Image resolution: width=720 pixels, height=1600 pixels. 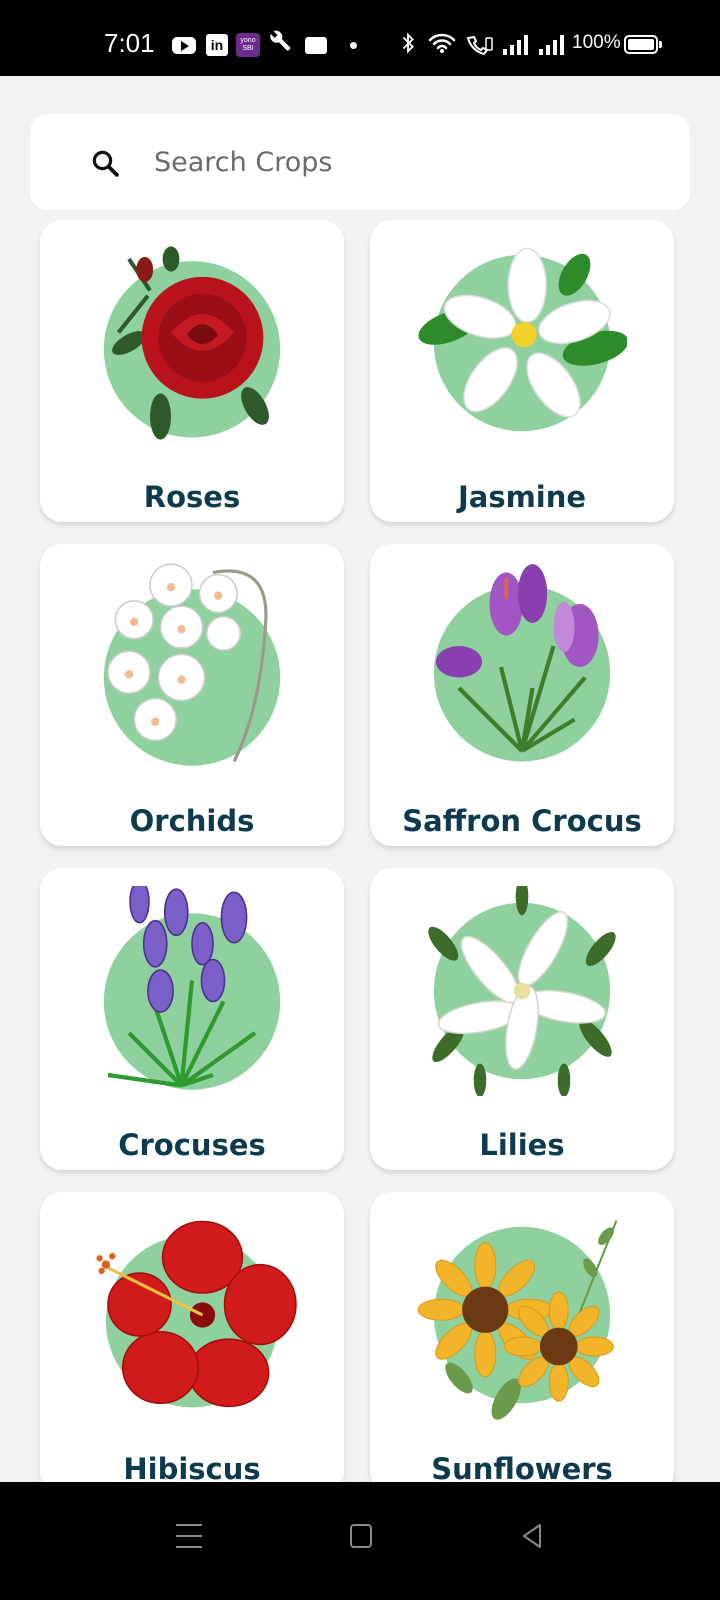 I want to click on crop-label: Sunflowers, so click(x=522, y=1467).